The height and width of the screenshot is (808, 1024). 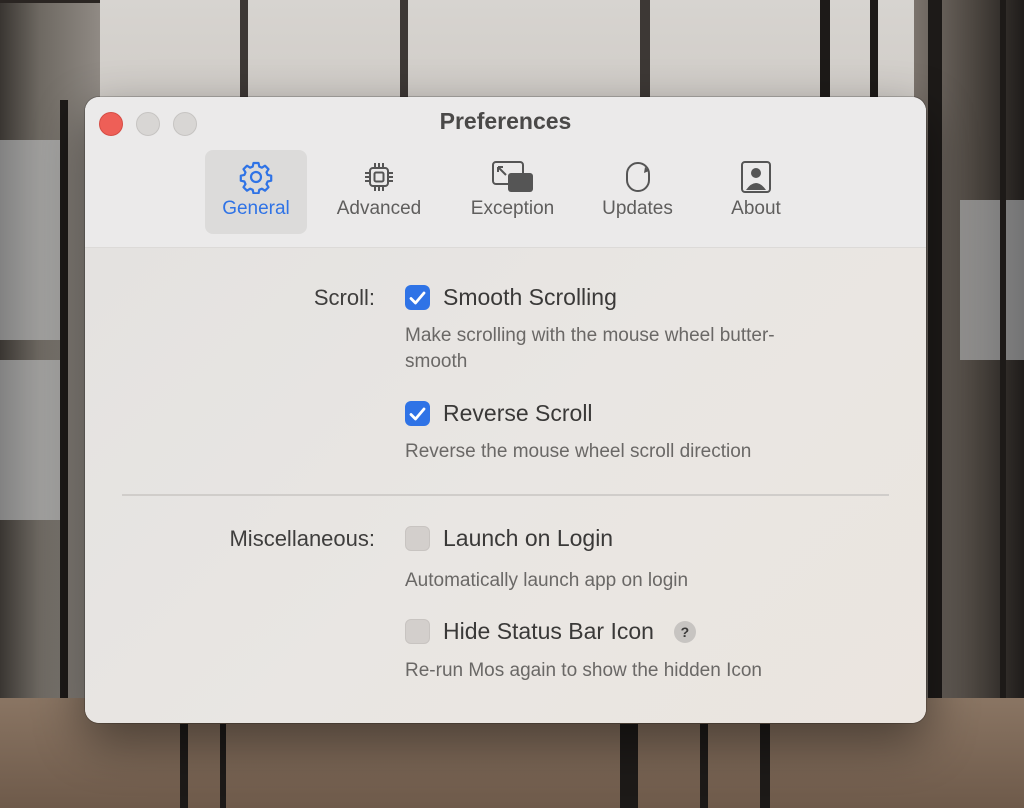 I want to click on window-title: Preferences, so click(x=505, y=121).